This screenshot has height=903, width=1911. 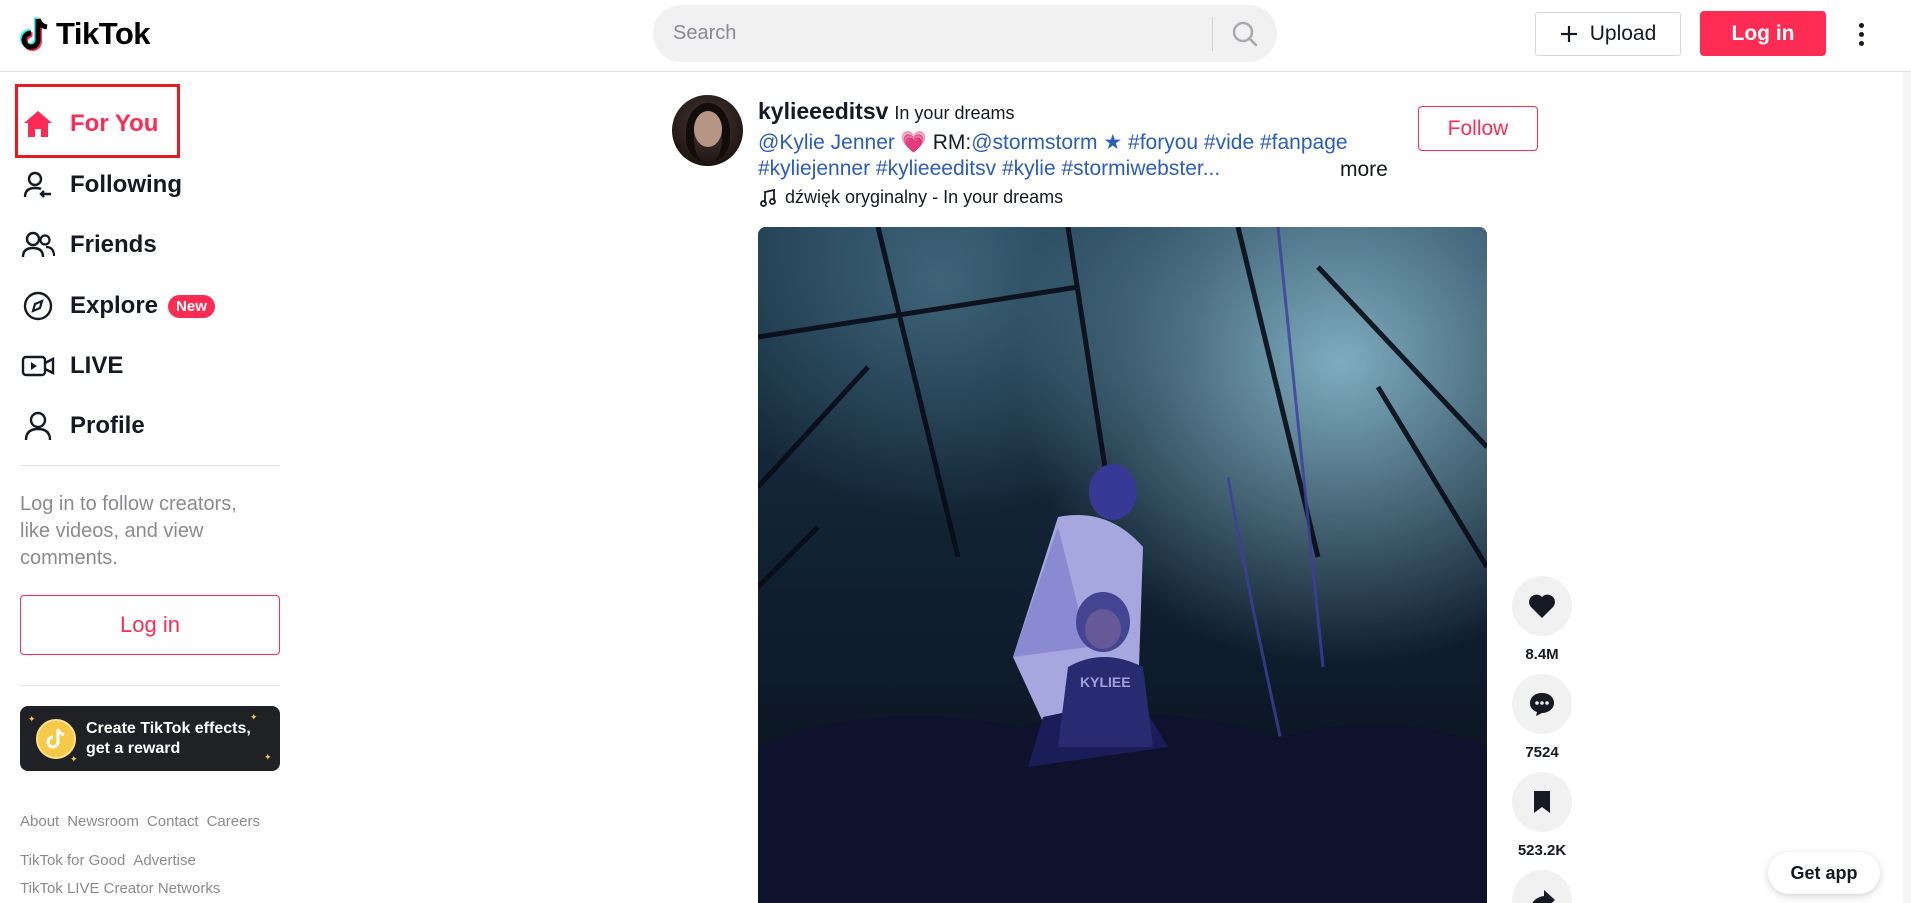 I want to click on save-action: 523.2K, so click(x=1542, y=815).